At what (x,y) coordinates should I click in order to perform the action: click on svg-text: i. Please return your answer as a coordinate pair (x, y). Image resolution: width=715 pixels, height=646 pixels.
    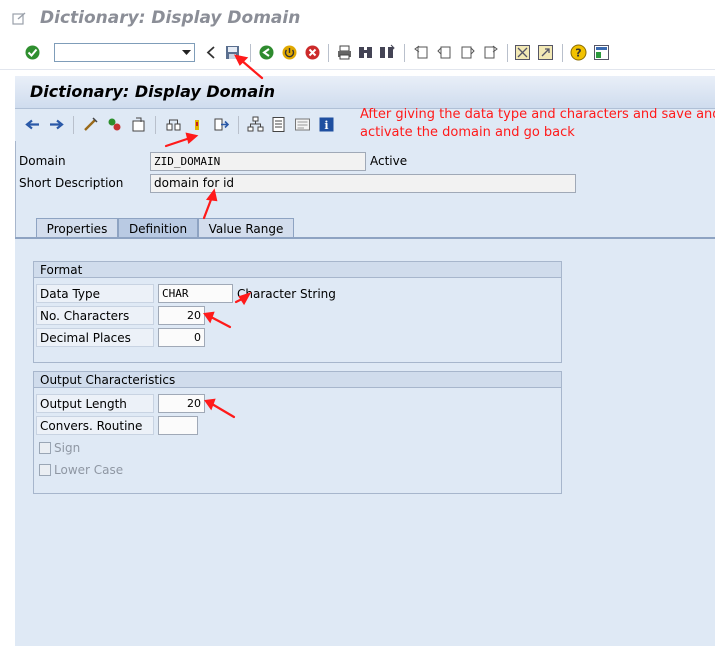
    Looking at the image, I should click on (326, 125).